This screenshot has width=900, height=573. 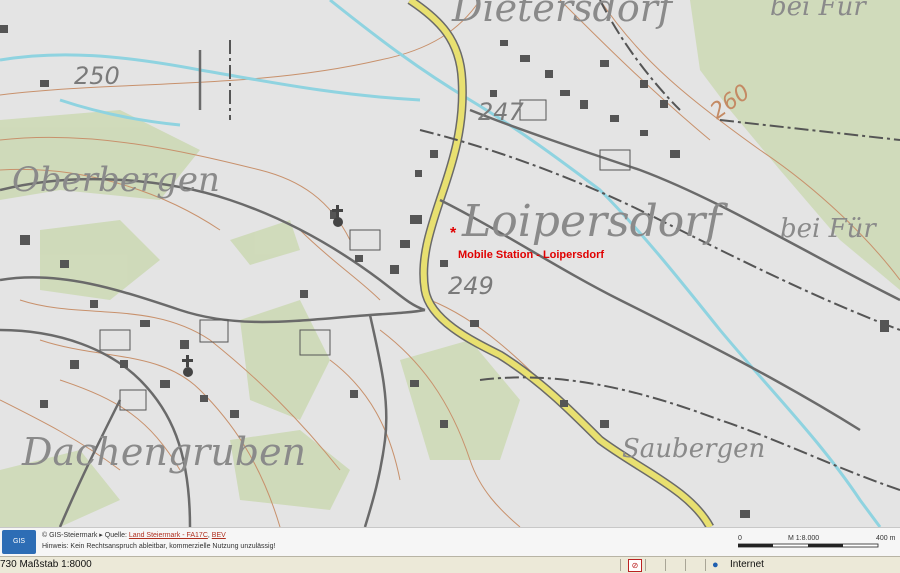 I want to click on place-dietersdorf-suffix: bei Für, so click(x=818, y=11).